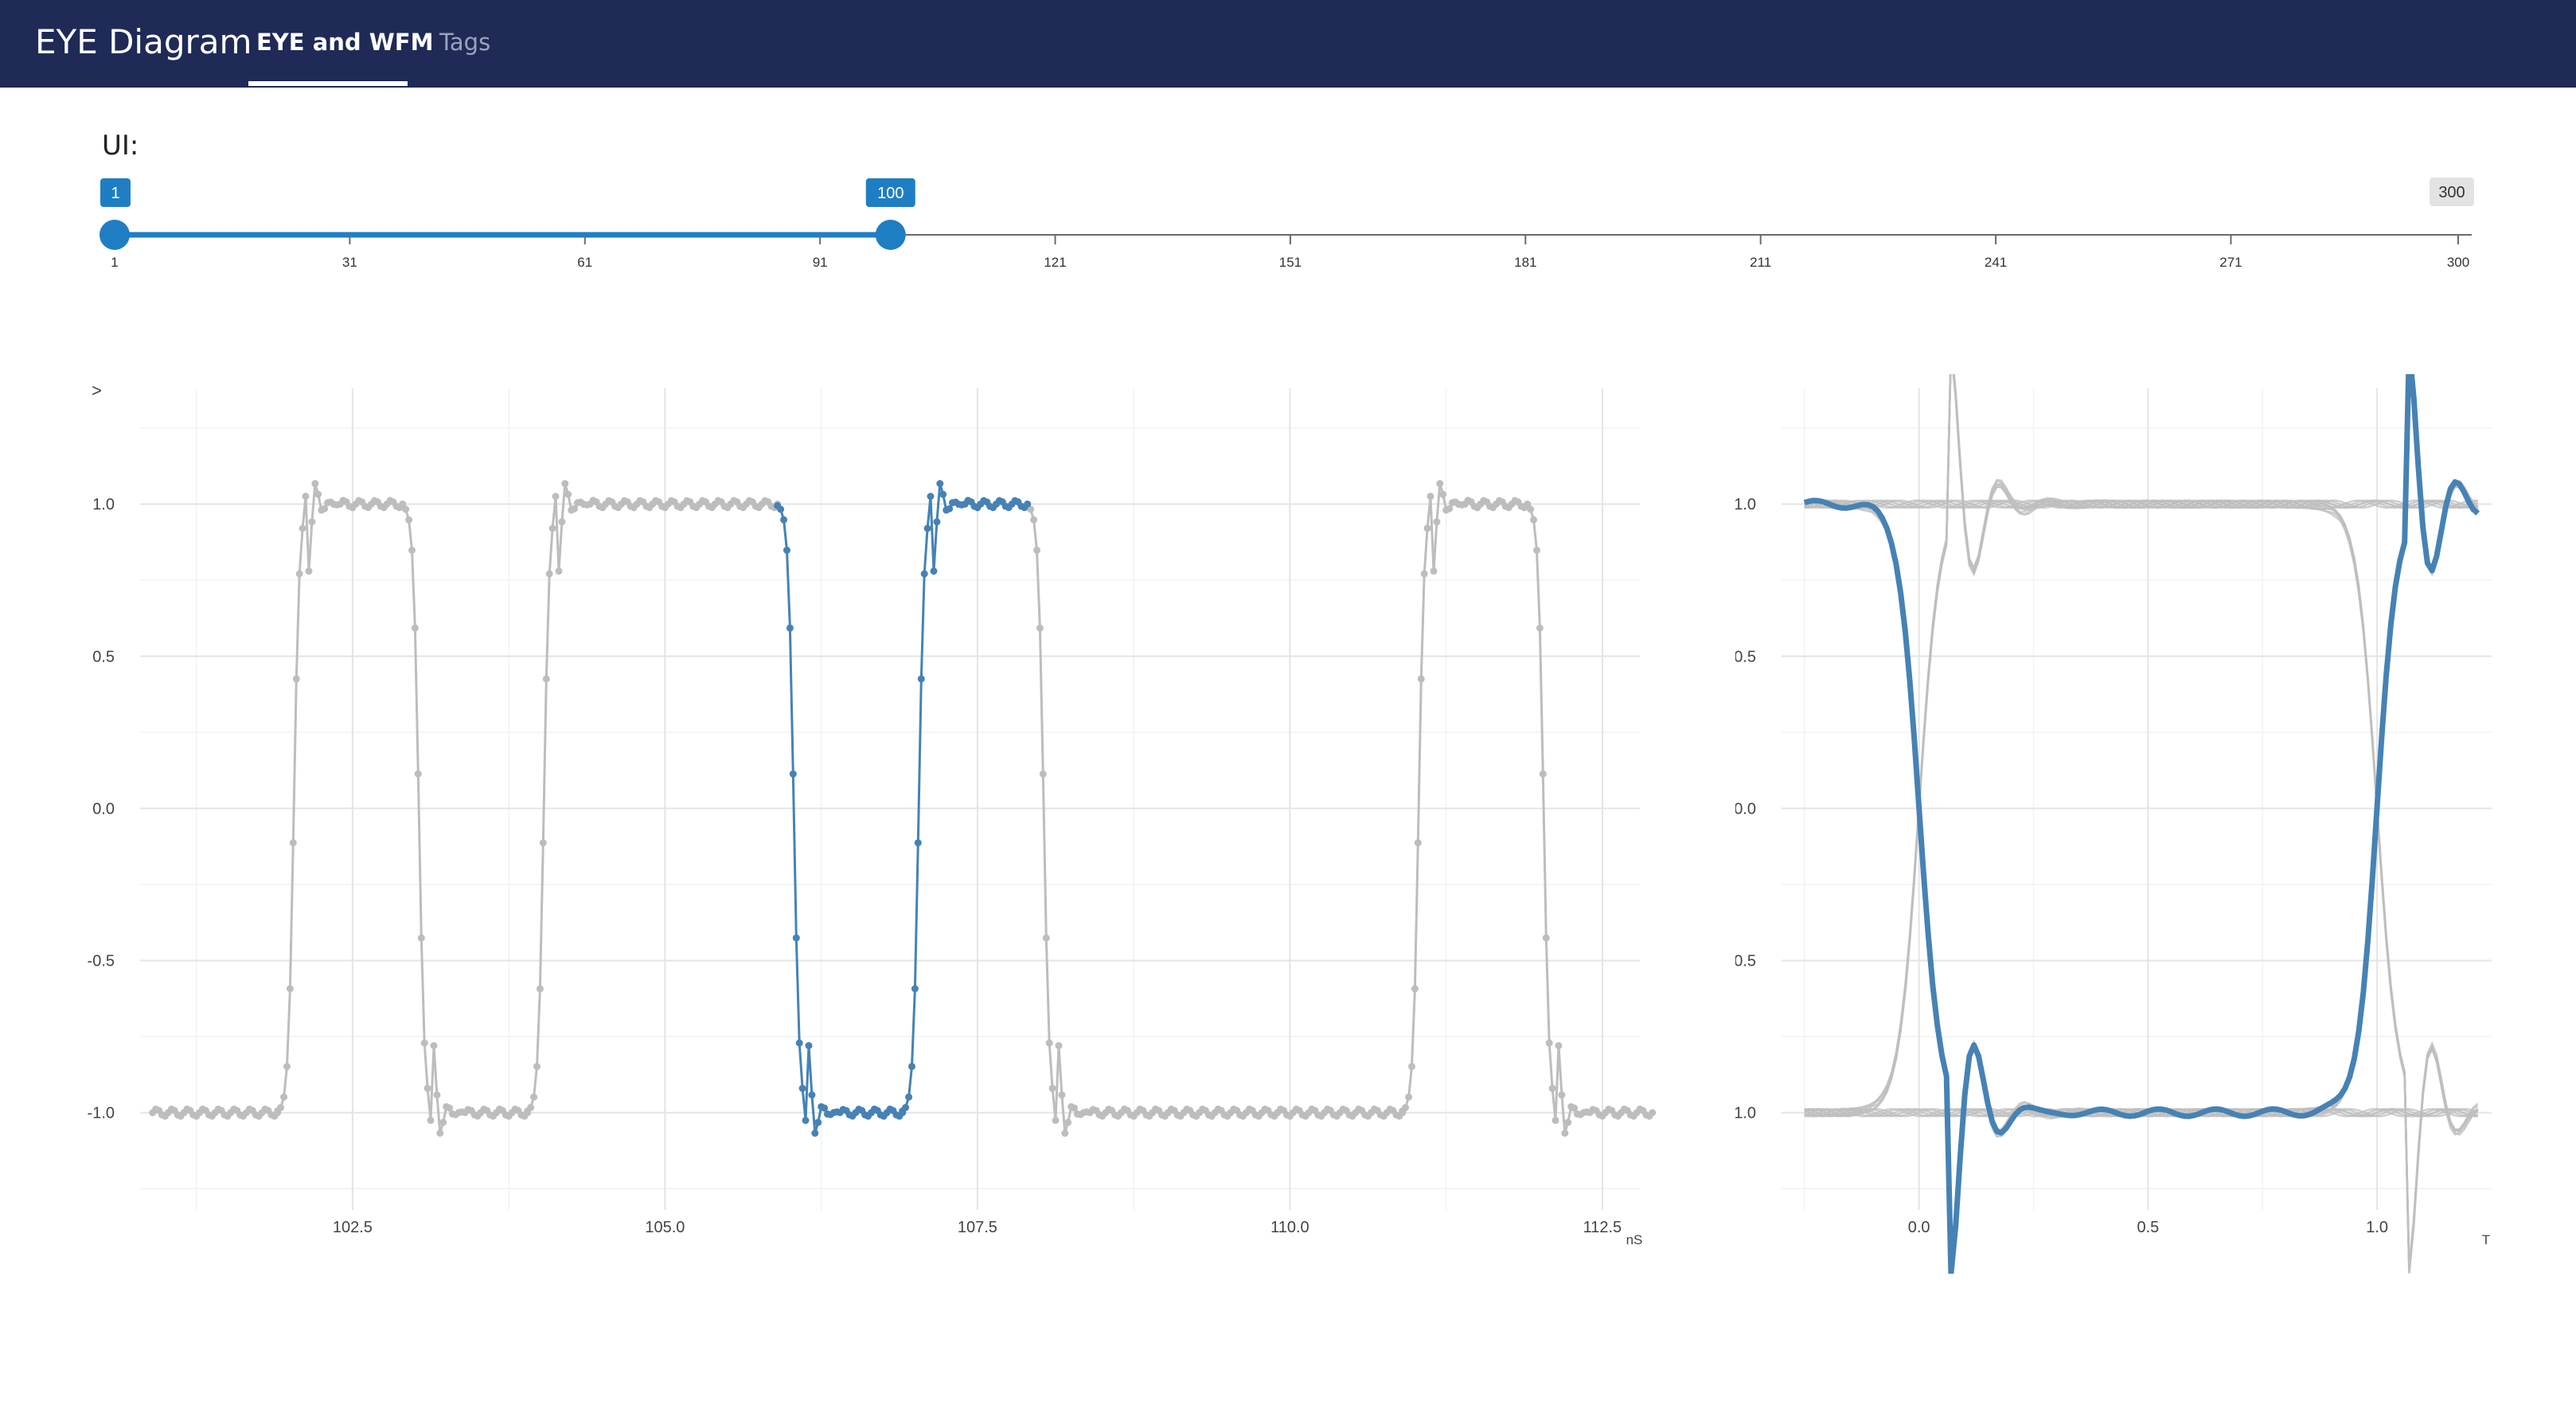 The image size is (2576, 1417). I want to click on x-tick-label: 0.0, so click(1919, 1227).